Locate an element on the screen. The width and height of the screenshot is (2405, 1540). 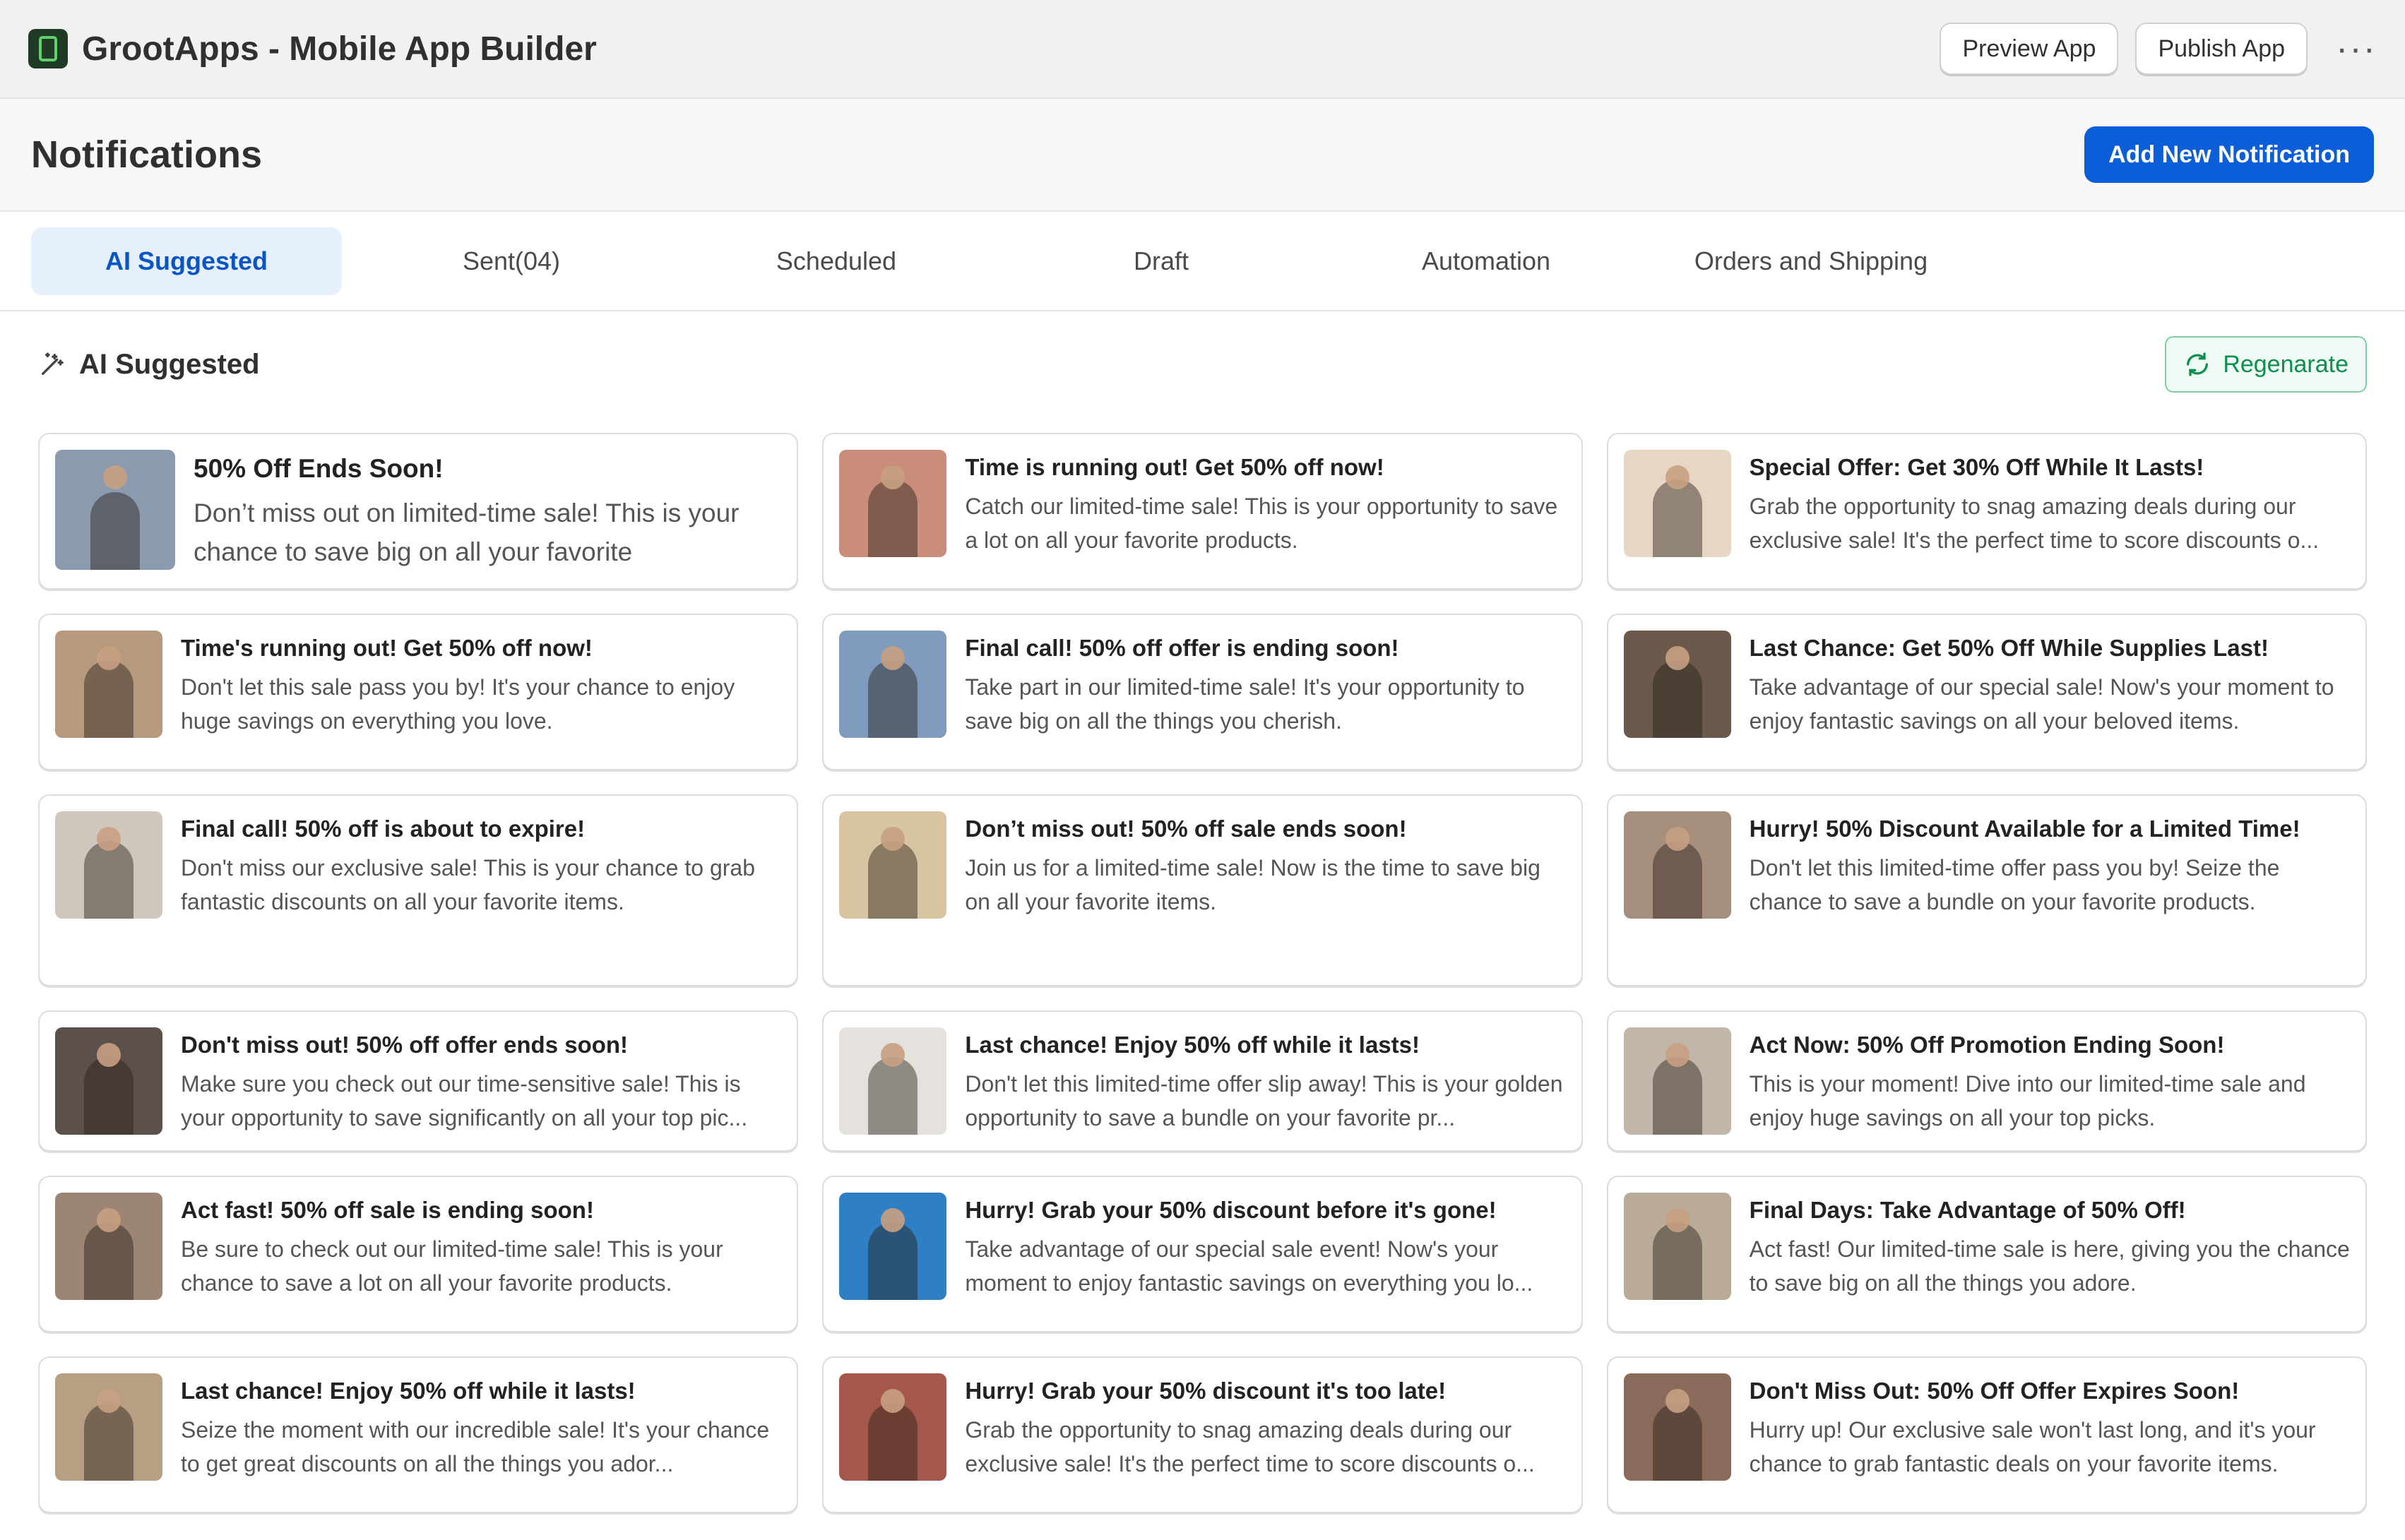
page-title: Notifications is located at coordinates (147, 154).